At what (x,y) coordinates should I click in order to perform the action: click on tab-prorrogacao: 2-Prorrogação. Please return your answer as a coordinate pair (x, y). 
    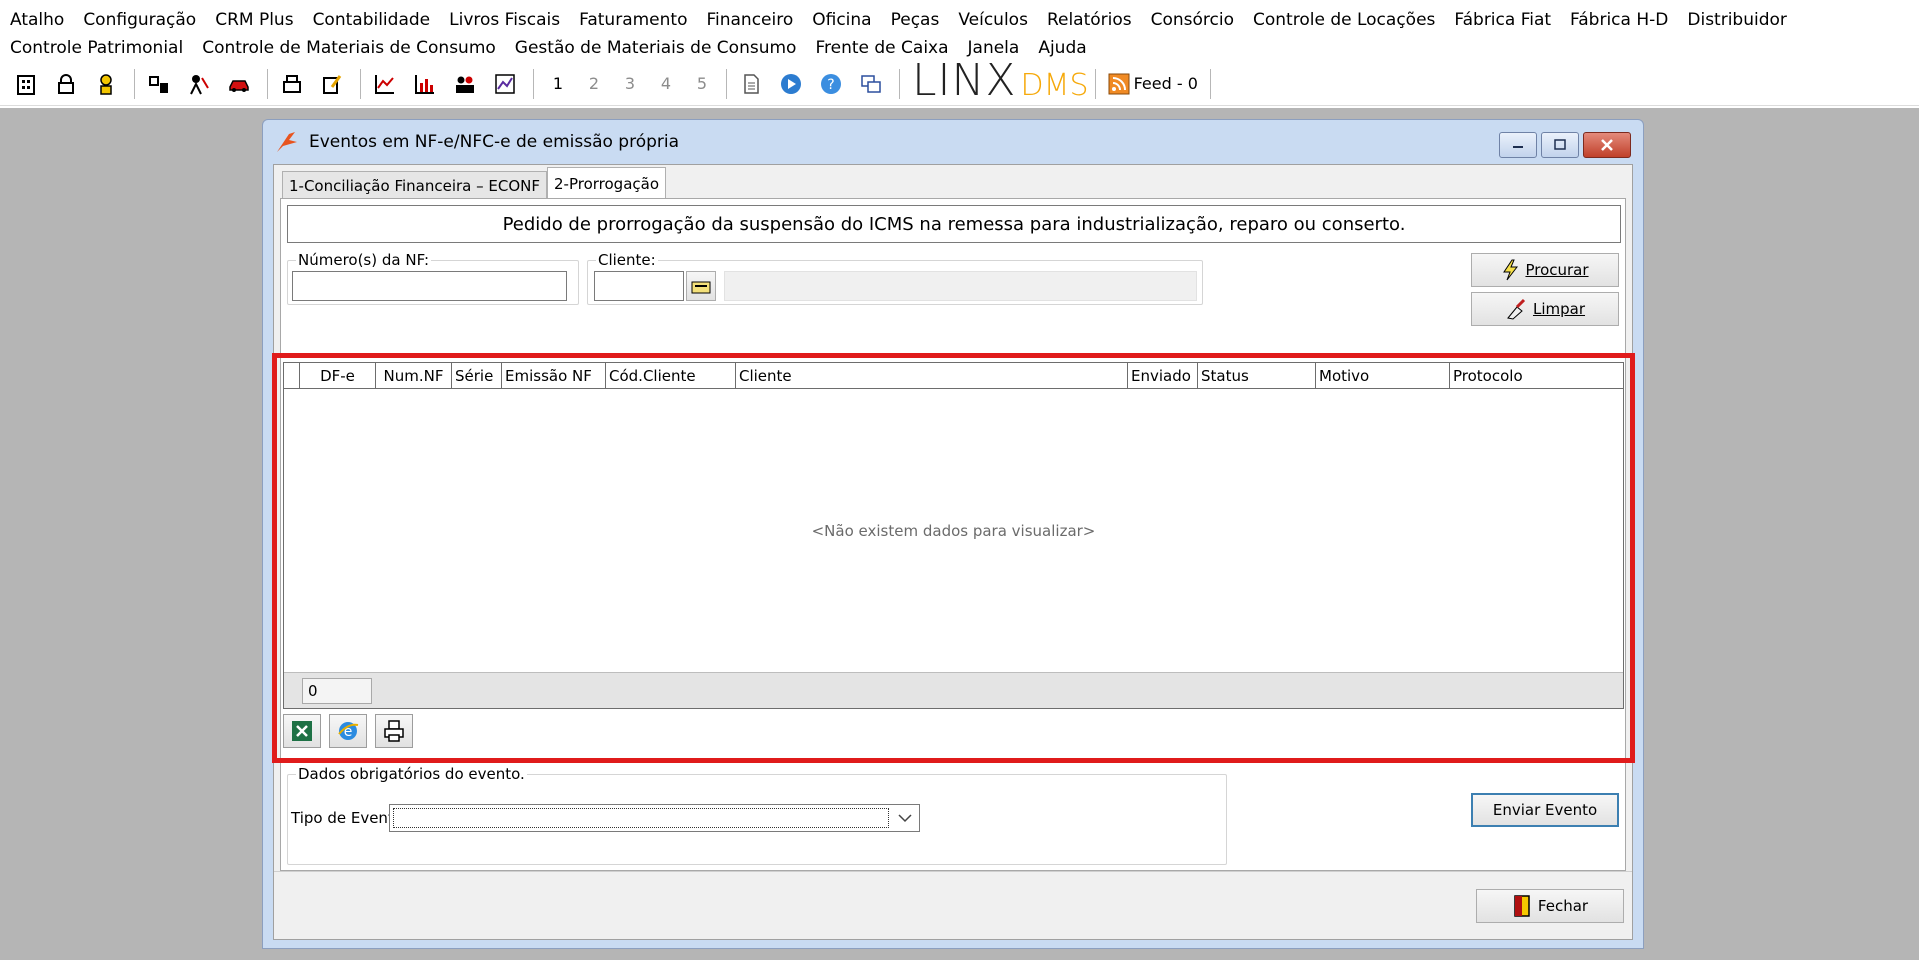
    Looking at the image, I should click on (606, 183).